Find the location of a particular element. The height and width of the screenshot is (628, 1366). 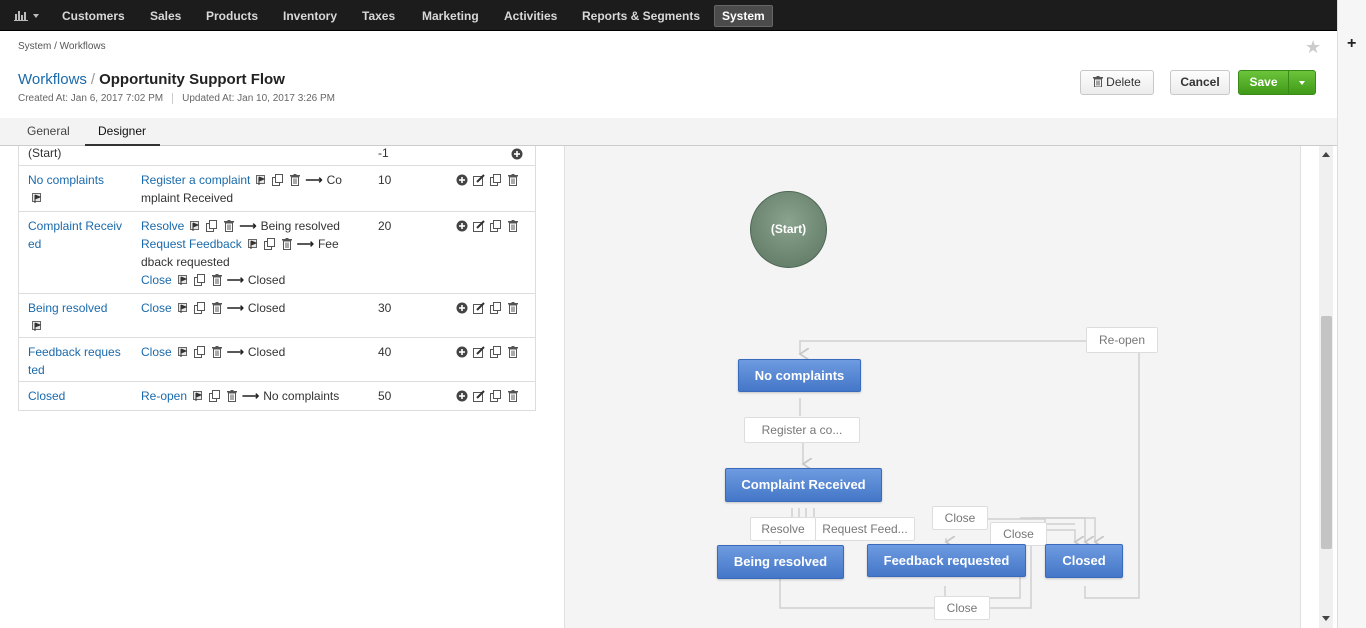

page-title: Workflows / Opportunity Support Flow is located at coordinates (151, 79).